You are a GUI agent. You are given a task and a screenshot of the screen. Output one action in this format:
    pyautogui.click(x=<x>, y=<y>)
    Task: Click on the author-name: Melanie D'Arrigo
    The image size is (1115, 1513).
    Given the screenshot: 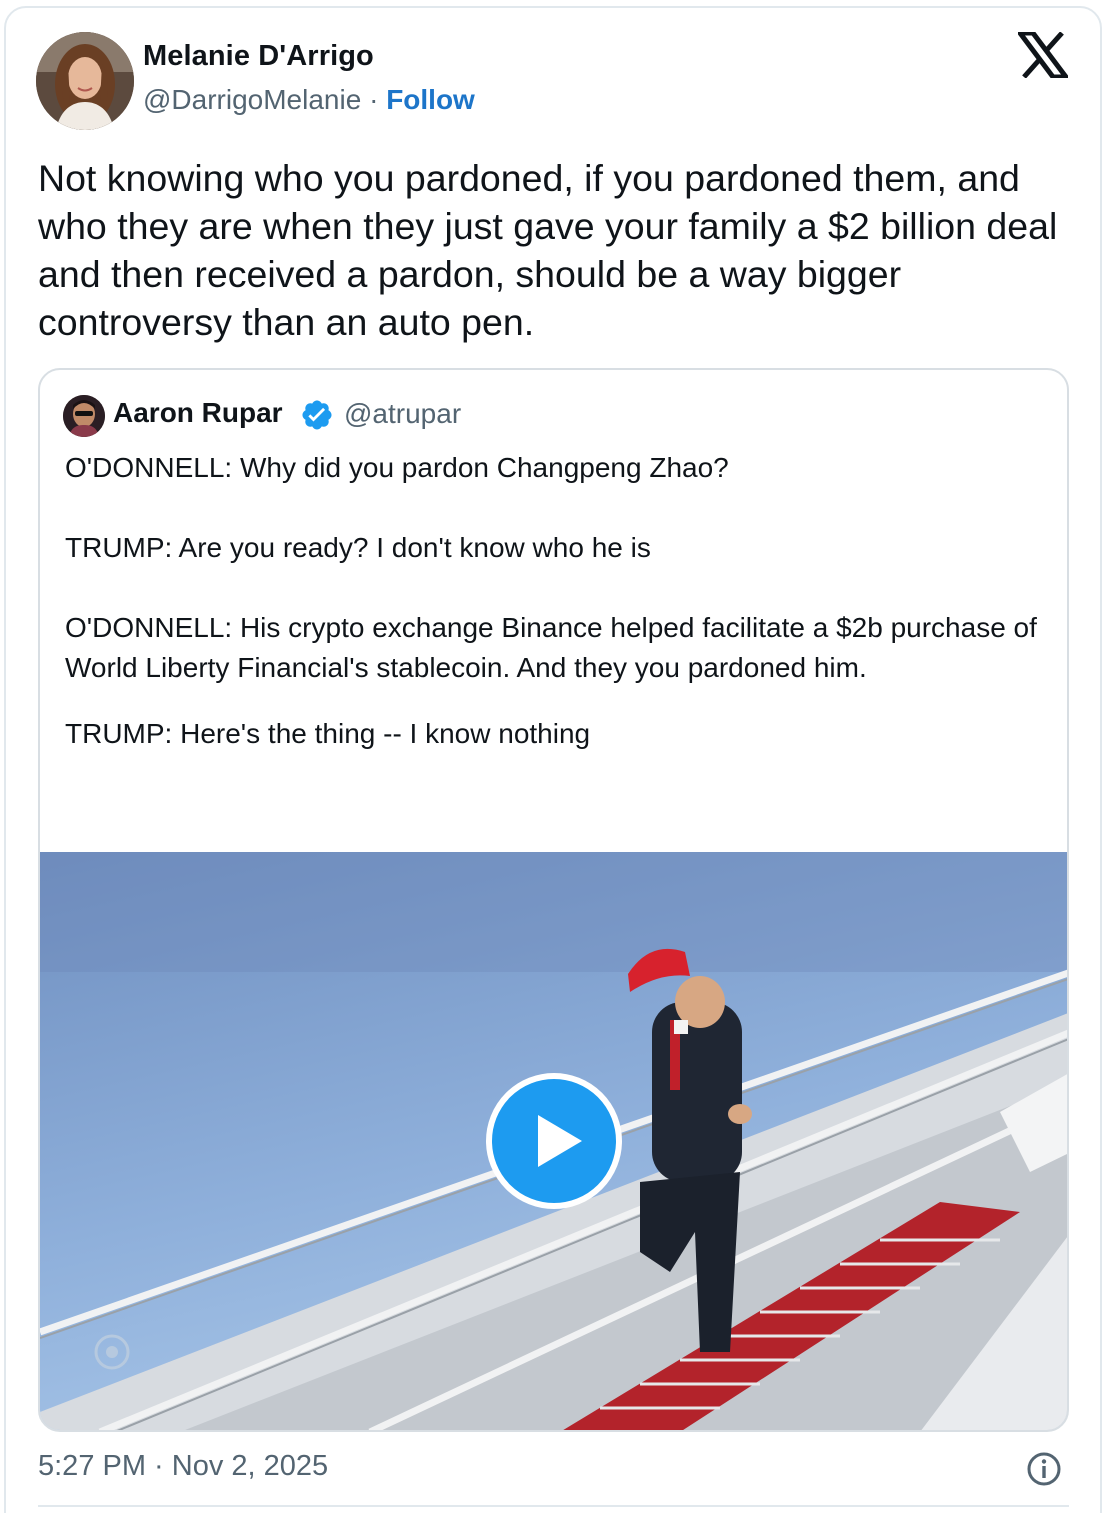 What is the action you would take?
    pyautogui.click(x=258, y=56)
    